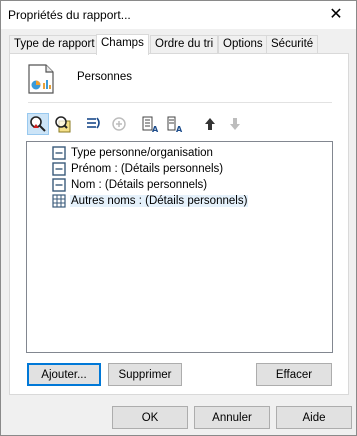 This screenshot has height=436, width=357. I want to click on move-down-disabled-icon, so click(235, 124).